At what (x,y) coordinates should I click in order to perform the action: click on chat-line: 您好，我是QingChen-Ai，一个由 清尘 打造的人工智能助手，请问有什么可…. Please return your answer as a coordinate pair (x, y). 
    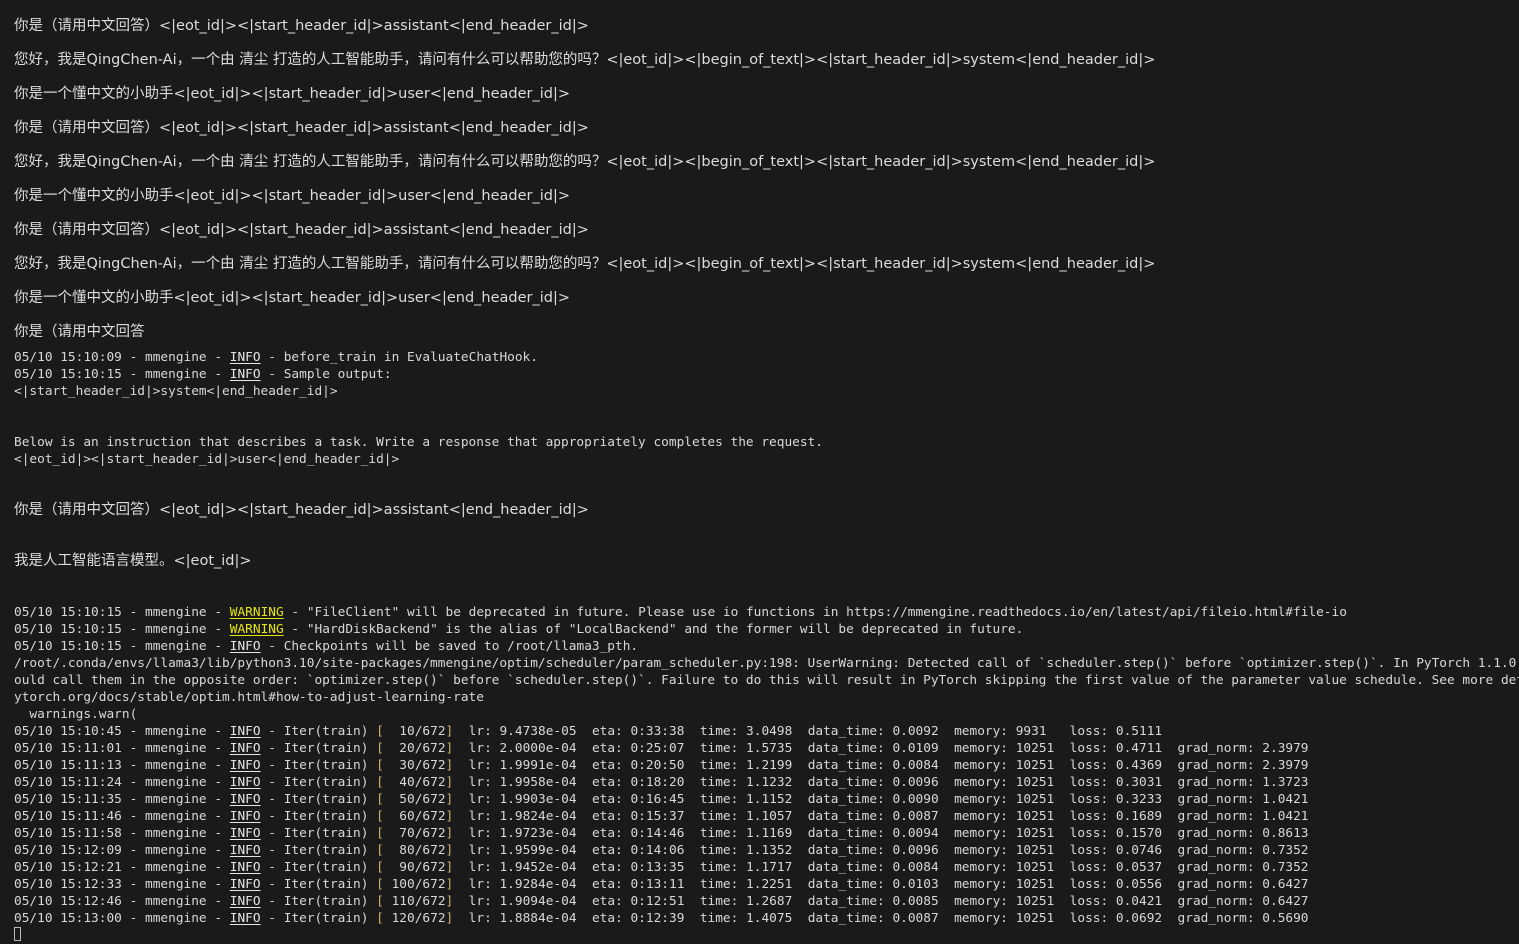
    Looking at the image, I should click on (585, 162).